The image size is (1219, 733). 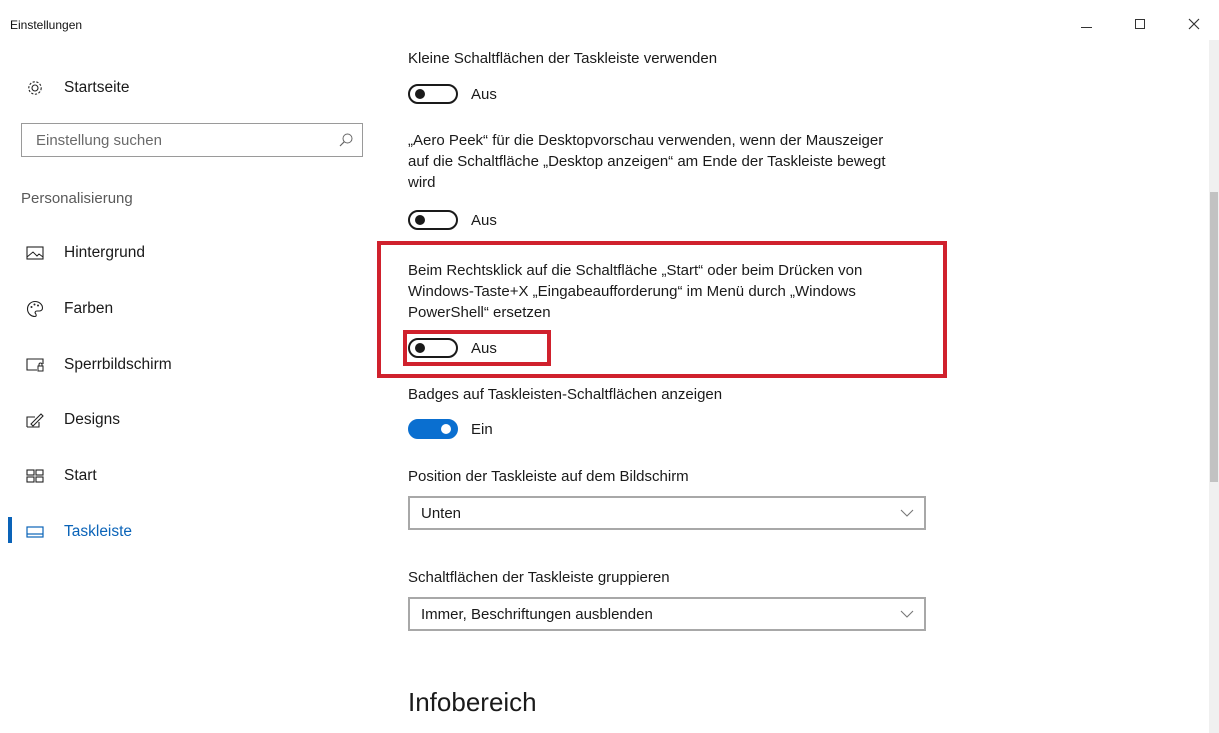 I want to click on sidebar-item-label: Farben, so click(x=89, y=308).